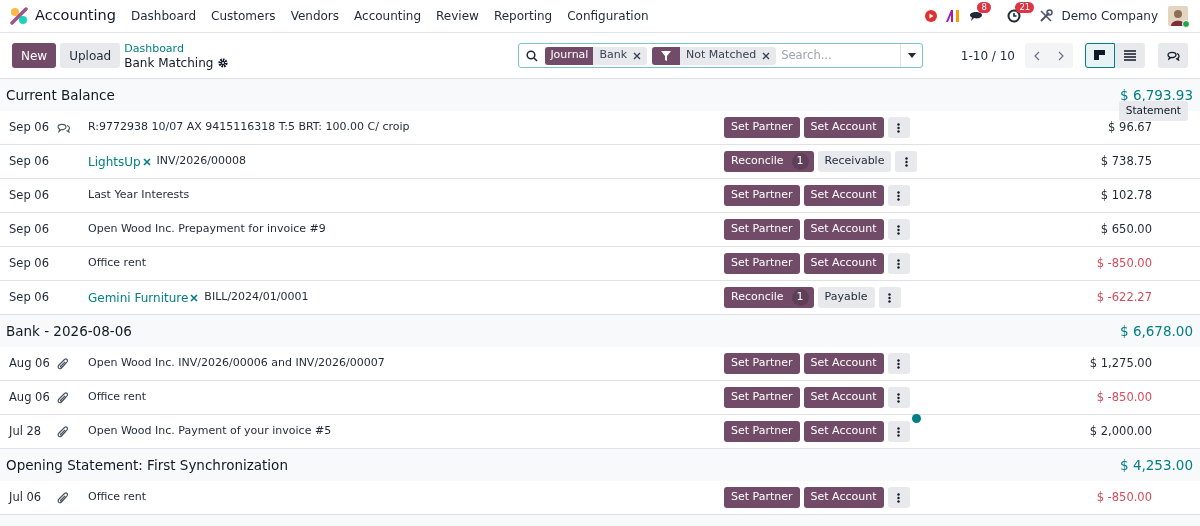 The image size is (1200, 526). I want to click on row-amount: $ 102.78, so click(1125, 195).